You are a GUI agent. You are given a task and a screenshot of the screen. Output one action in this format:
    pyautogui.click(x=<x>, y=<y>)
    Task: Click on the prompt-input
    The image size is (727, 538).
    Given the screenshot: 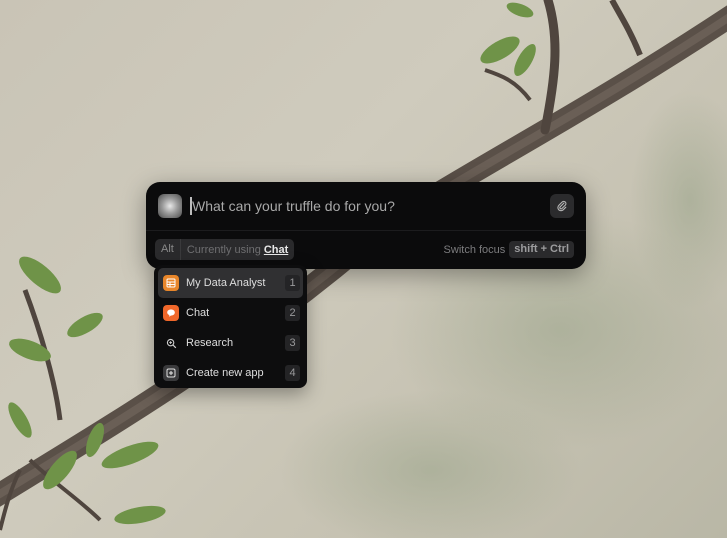 What is the action you would take?
    pyautogui.click(x=362, y=206)
    